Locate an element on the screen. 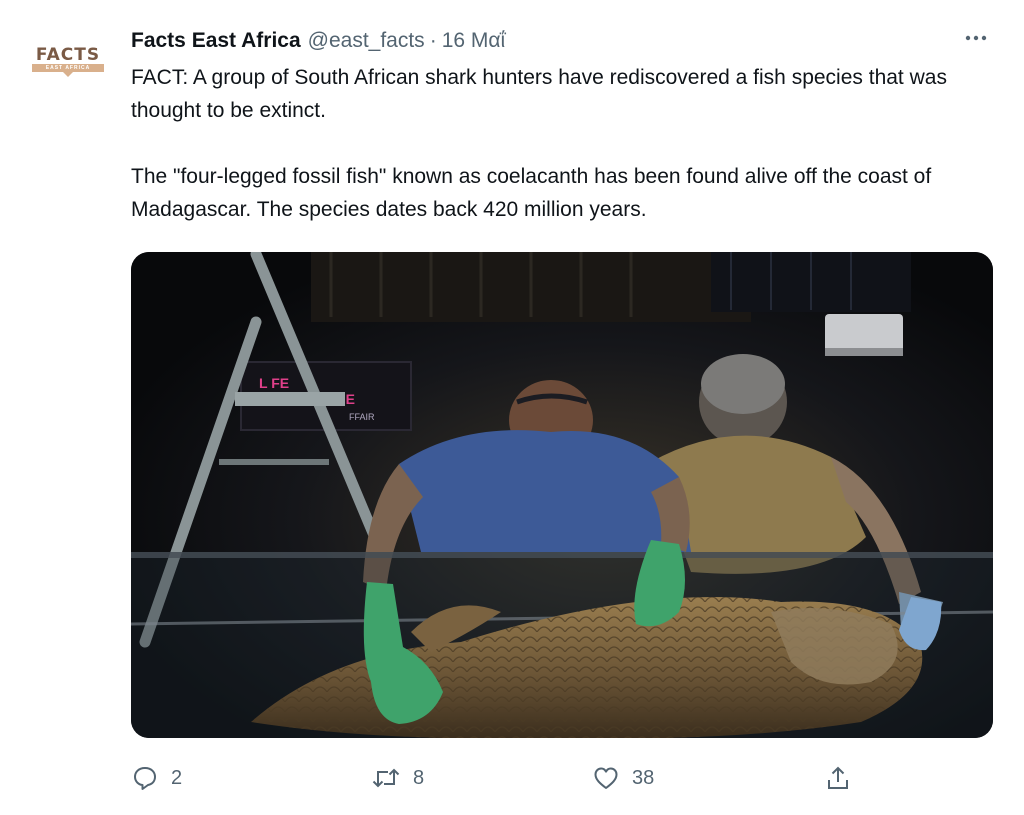 Image resolution: width=1024 pixels, height=815 pixels. share-icon is located at coordinates (838, 777).